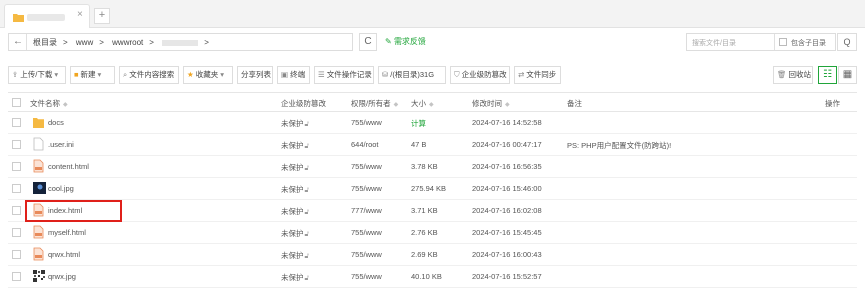 The height and width of the screenshot is (305, 865). Describe the element at coordinates (80, 14) in the screenshot. I see `close-icon: ×` at that location.